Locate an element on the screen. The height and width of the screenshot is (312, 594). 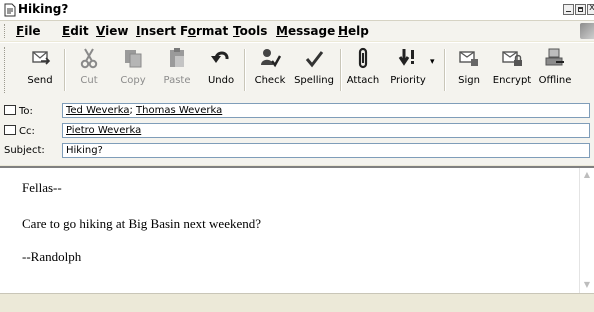
menu-edit: Edit is located at coordinates (75, 31).